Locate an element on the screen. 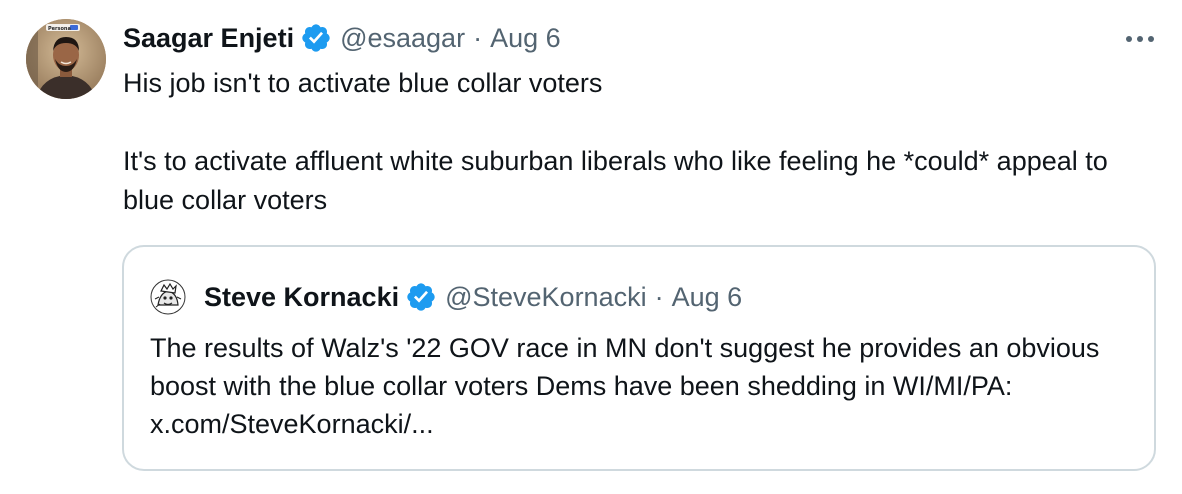 This screenshot has width=1182, height=494. quoted-tweet-date: Aug 6 is located at coordinates (707, 297).